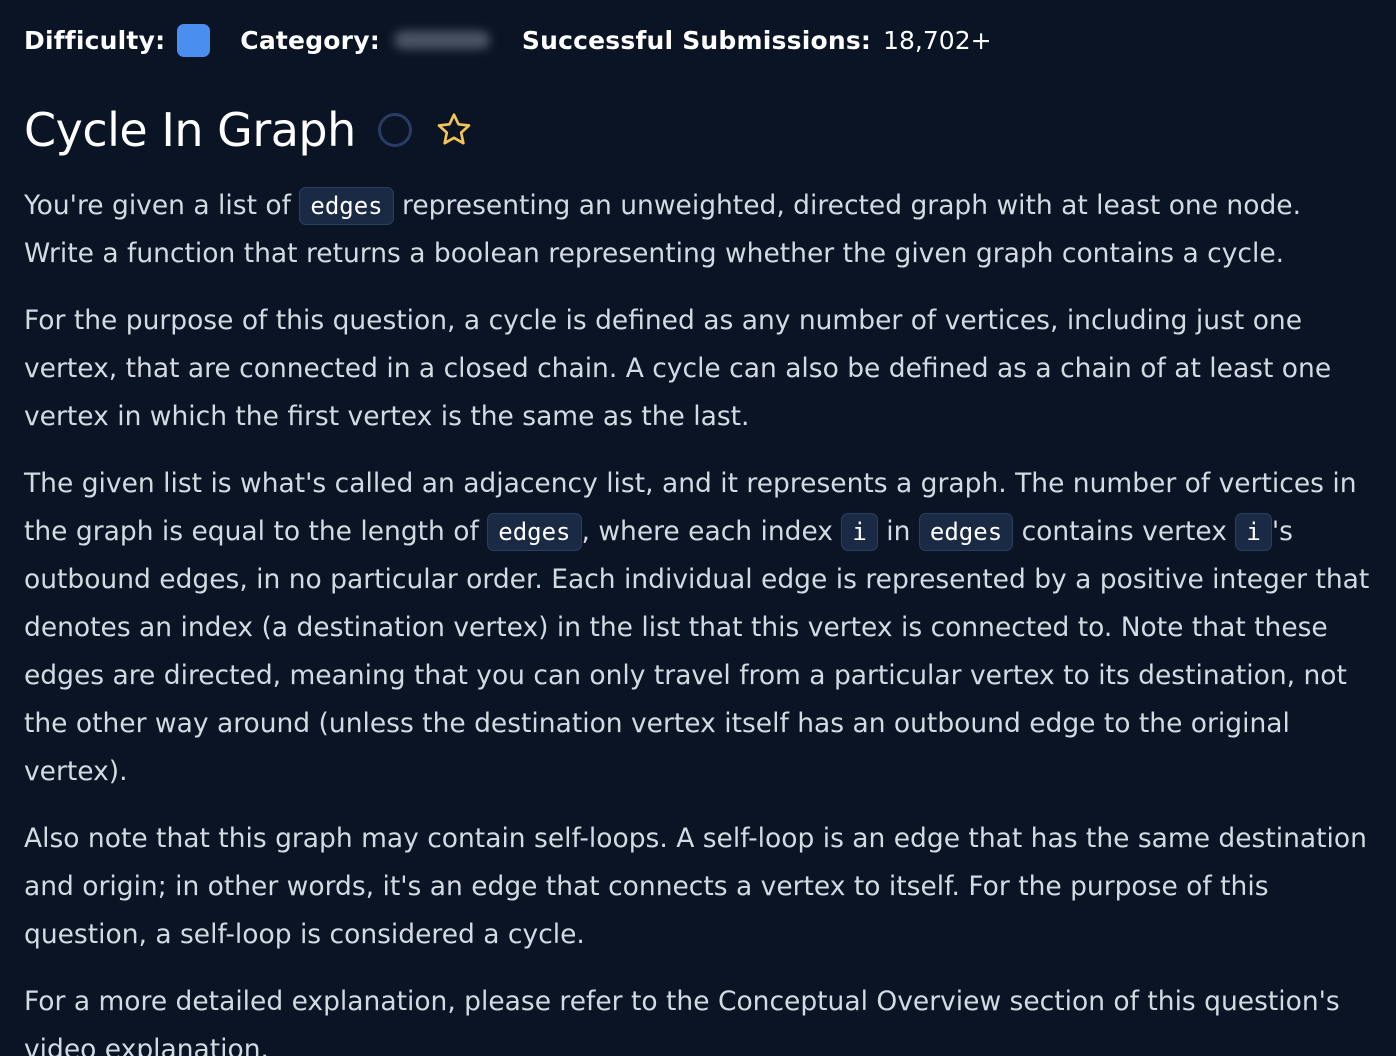 The image size is (1396, 1056). What do you see at coordinates (162, 205) in the screenshot?
I see `text-run: You're given a list of` at bounding box center [162, 205].